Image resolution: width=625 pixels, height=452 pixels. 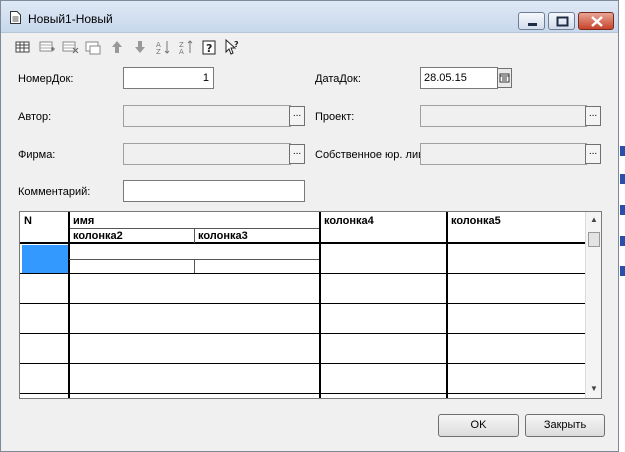 What do you see at coordinates (309, 17) in the screenshot?
I see `title-bar: Новый1-Новый` at bounding box center [309, 17].